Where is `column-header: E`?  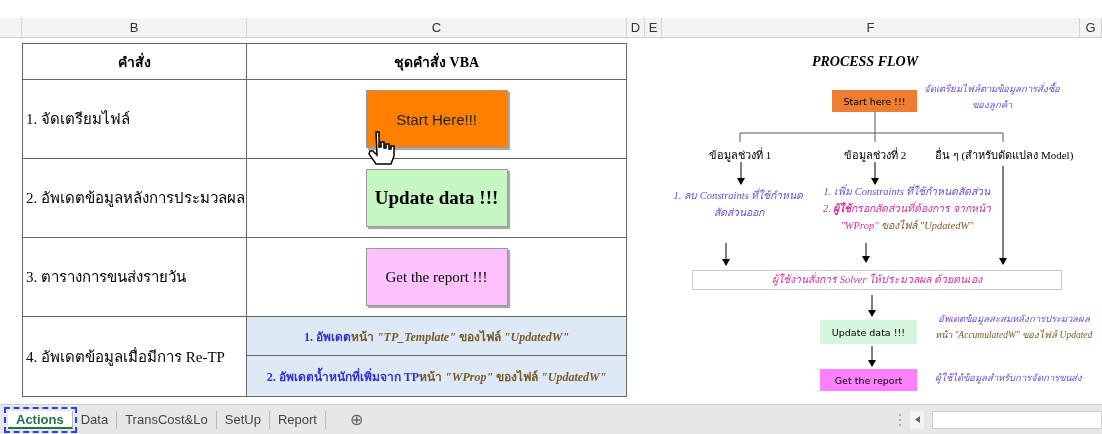
column-header: E is located at coordinates (653, 28).